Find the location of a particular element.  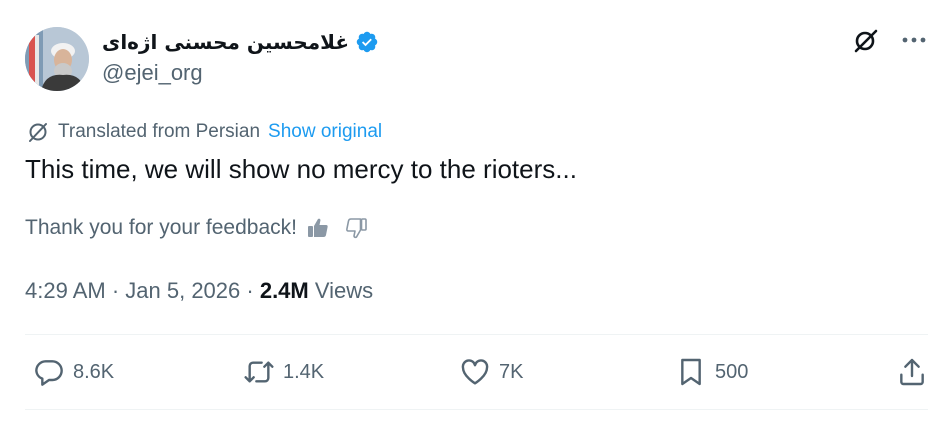

repost-button: 1.4K is located at coordinates (283, 372).